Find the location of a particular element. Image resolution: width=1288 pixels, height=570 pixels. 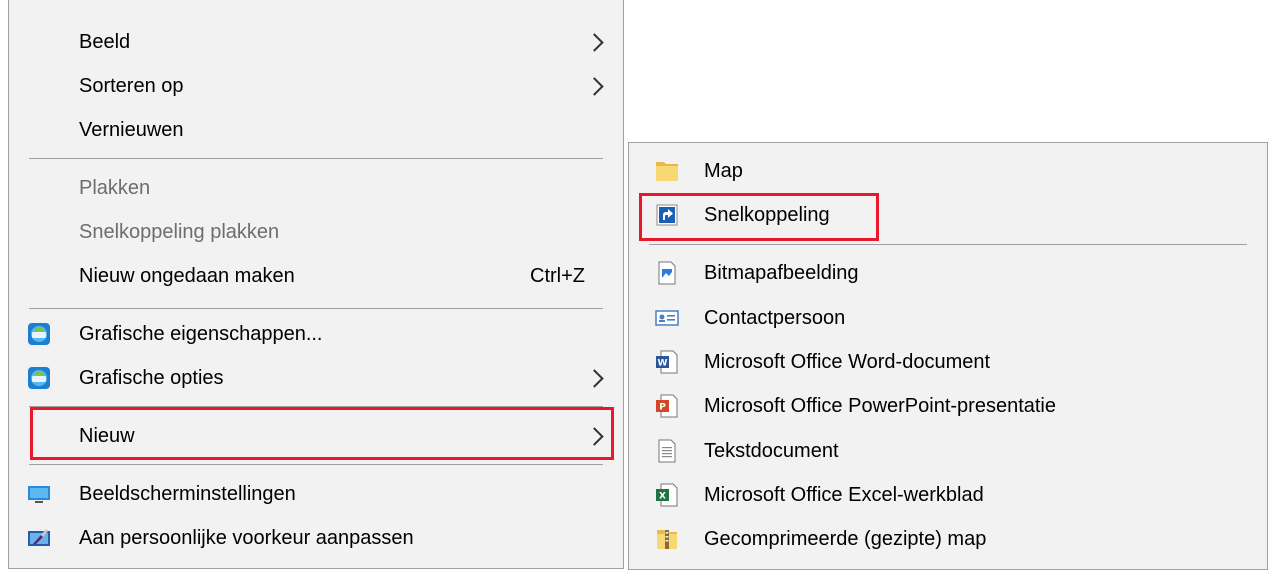

menu-item-label: Sorteren op is located at coordinates (131, 85).